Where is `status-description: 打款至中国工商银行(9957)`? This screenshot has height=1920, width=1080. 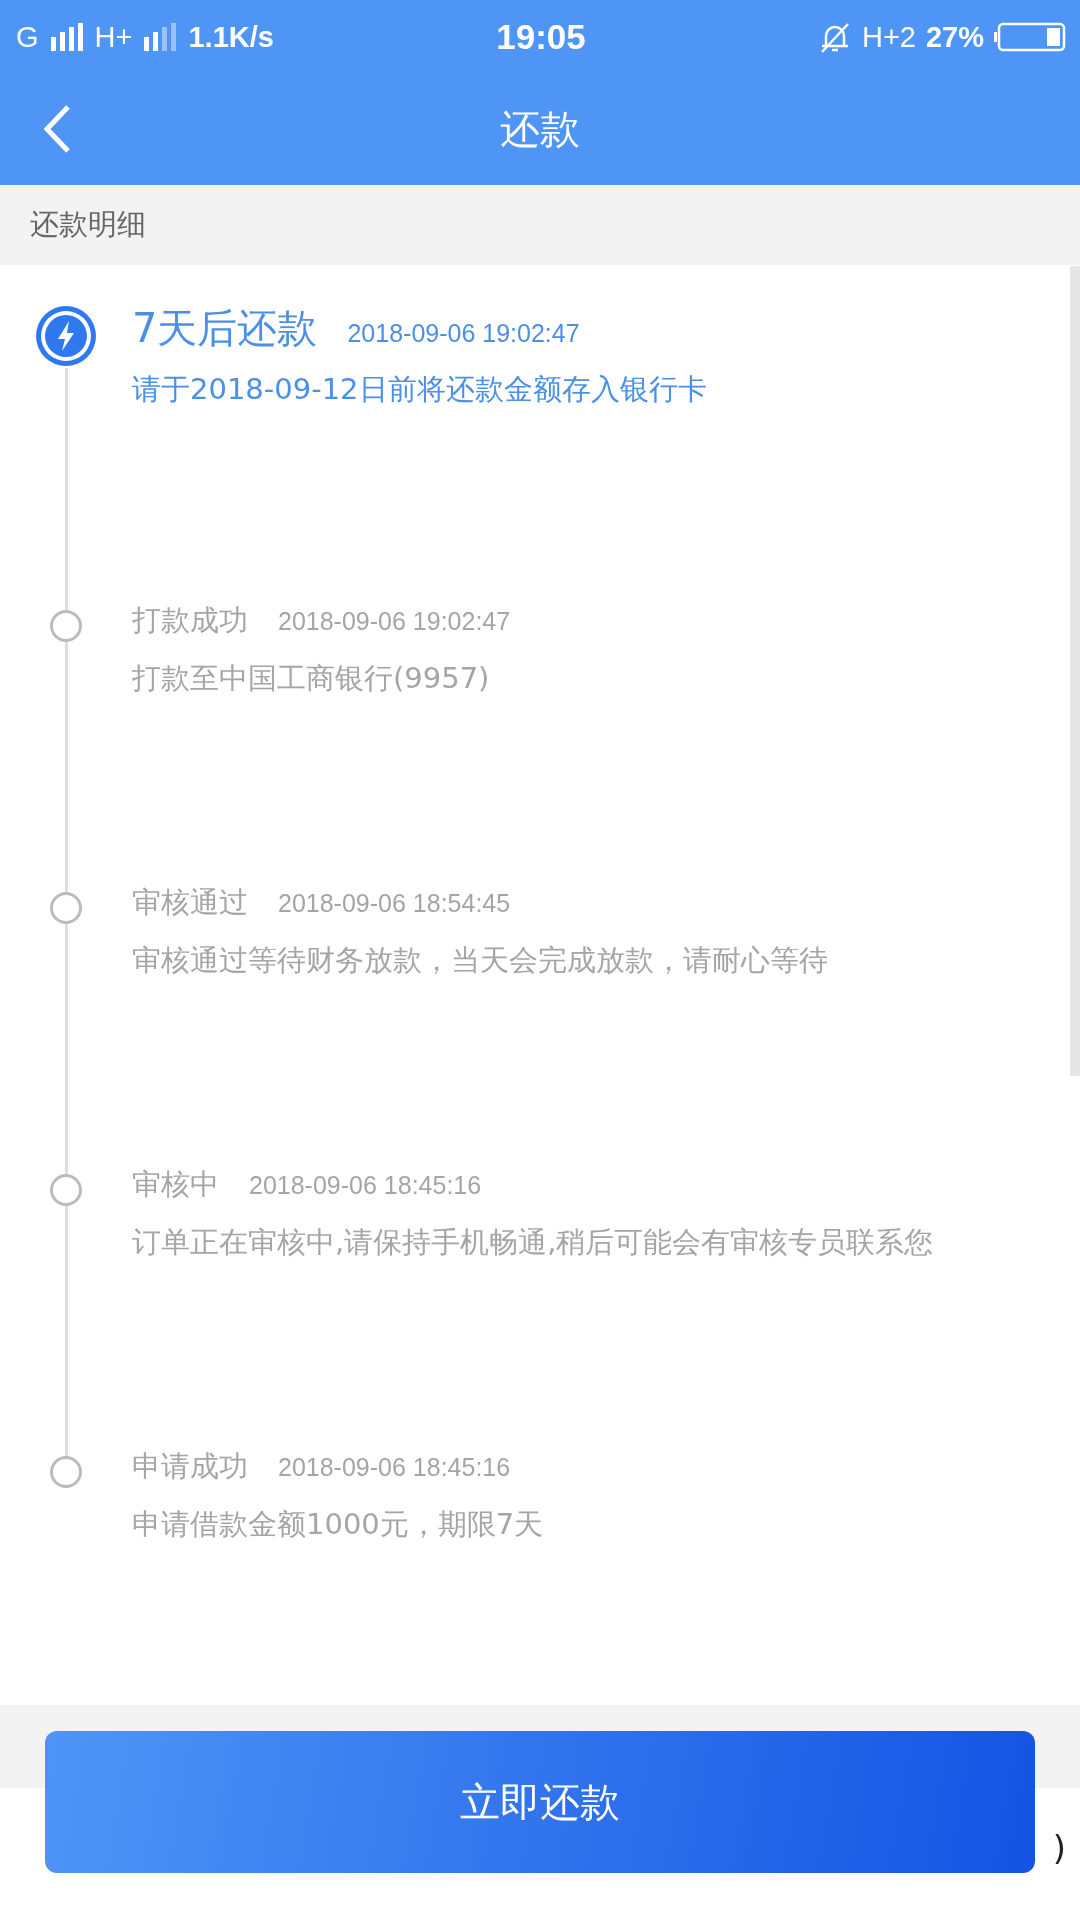
status-description: 打款至中国工商银行(9957) is located at coordinates (311, 678).